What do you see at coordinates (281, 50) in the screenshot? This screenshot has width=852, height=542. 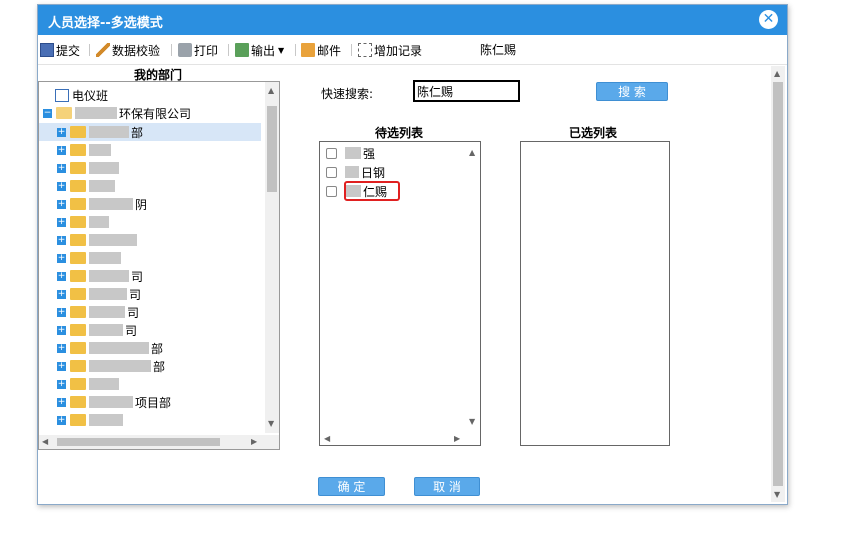 I see `dropdown-caret-icon: ▼` at bounding box center [281, 50].